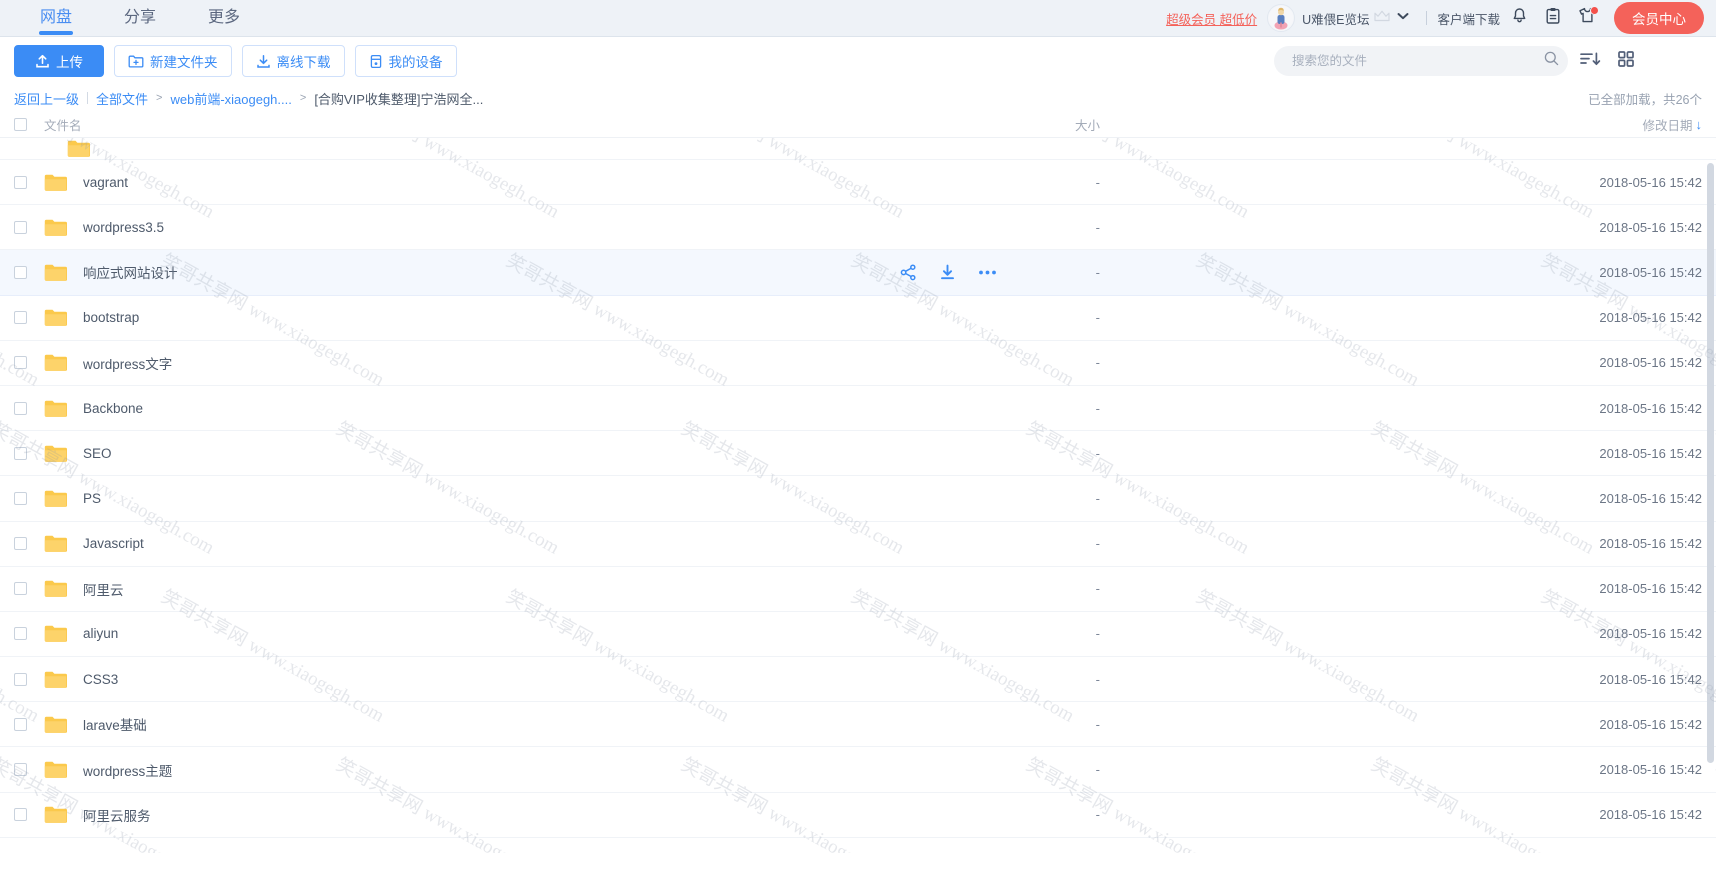  I want to click on file-name-label: 阿里云服务, so click(117, 815).